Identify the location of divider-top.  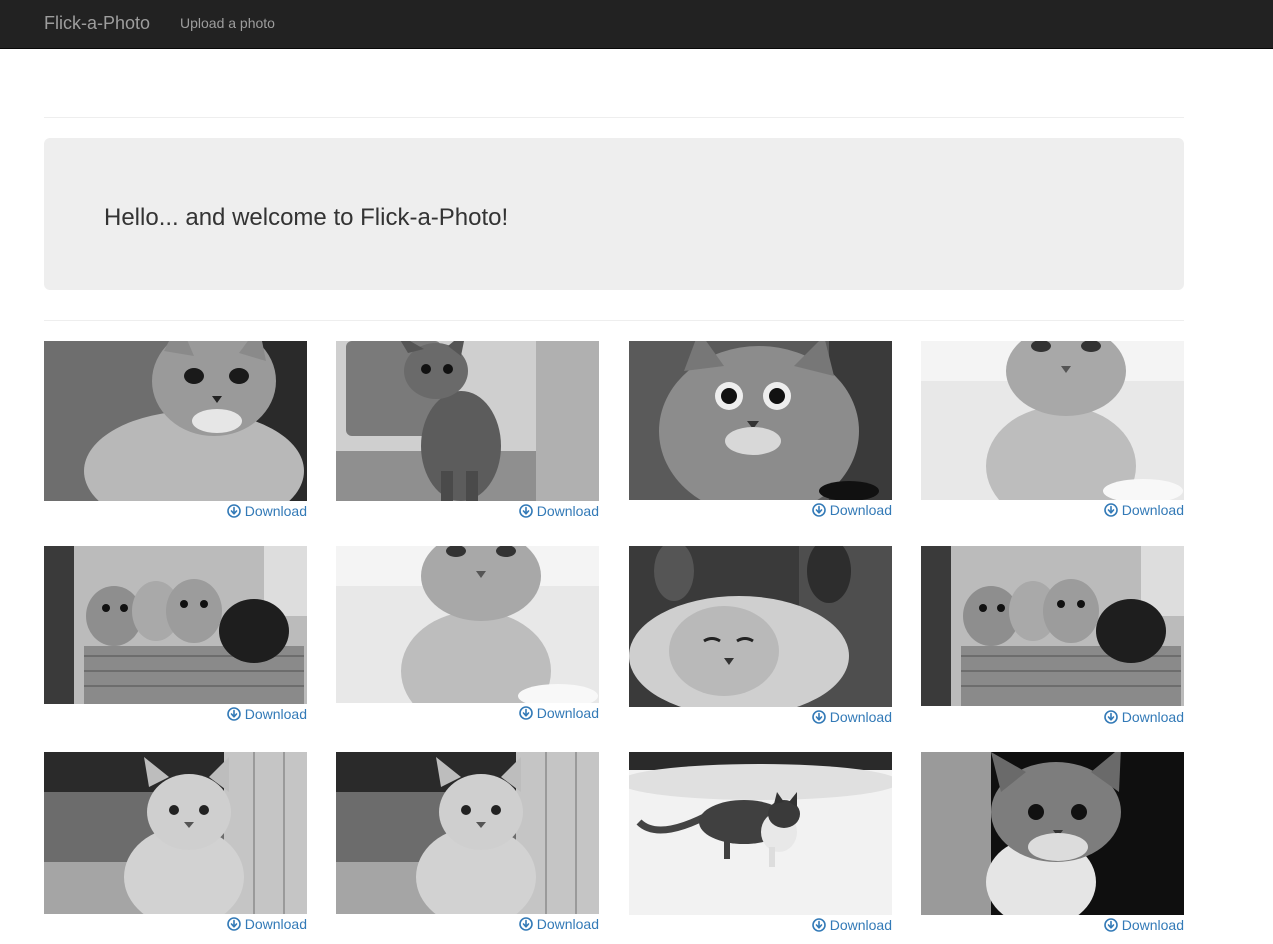
(614, 117).